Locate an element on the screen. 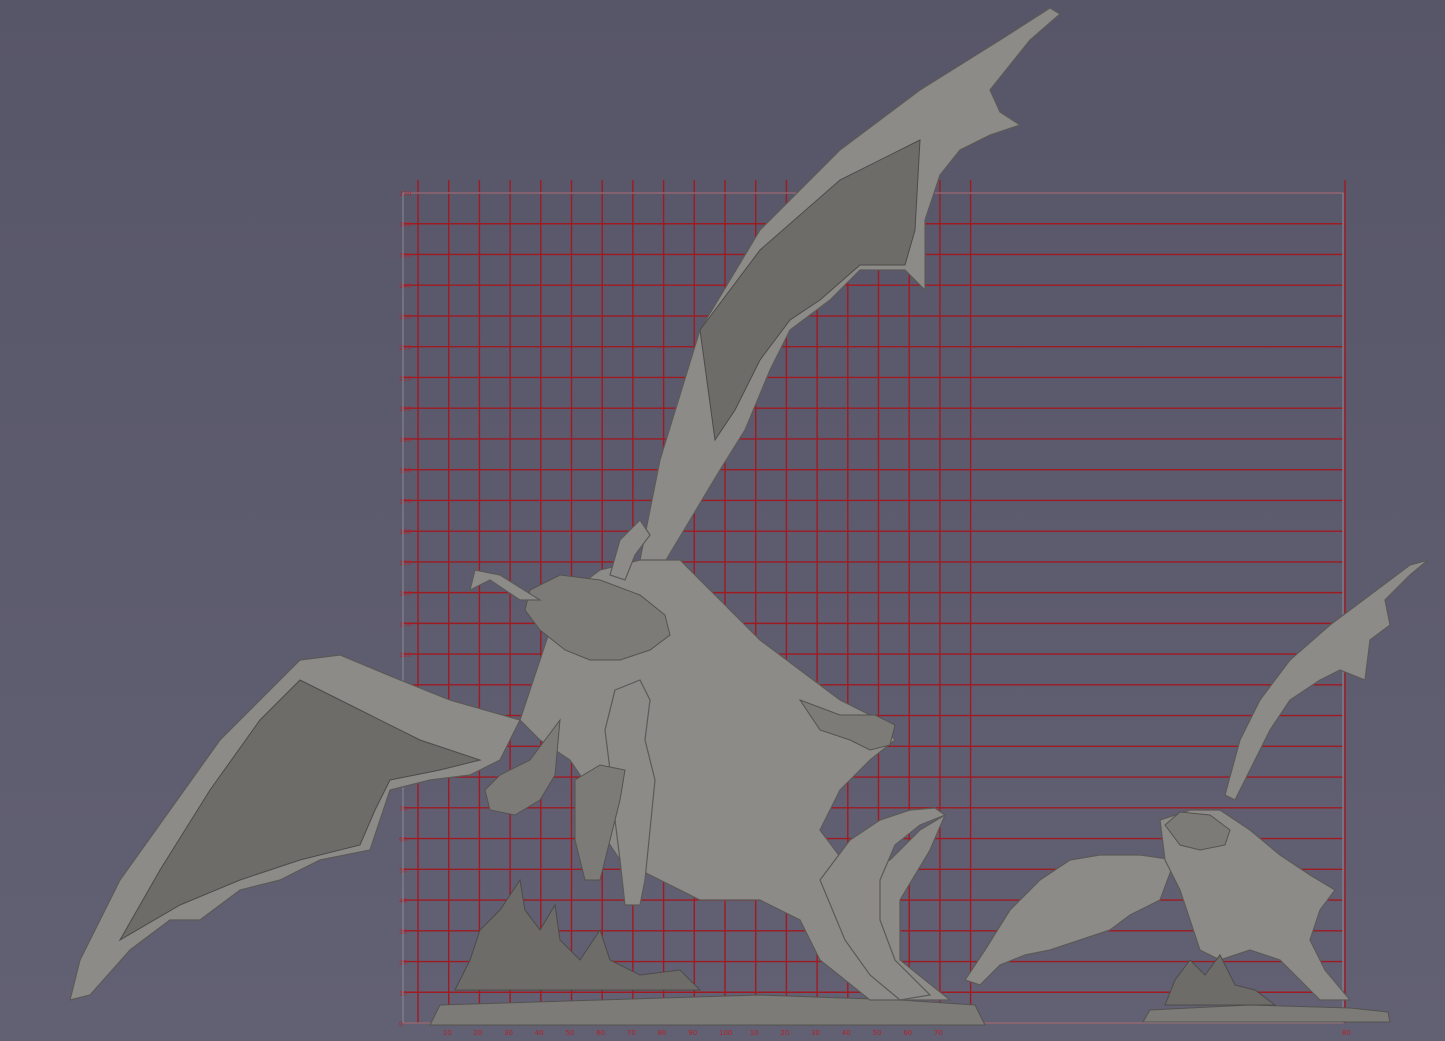  y-tick-label: 210 is located at coordinates (405, 378).